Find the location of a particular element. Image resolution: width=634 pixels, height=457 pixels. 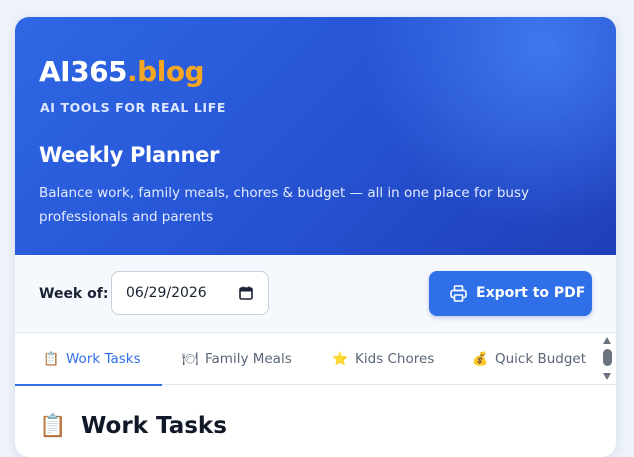

tab-family-meals: 🍽 Family Meals is located at coordinates (237, 359).